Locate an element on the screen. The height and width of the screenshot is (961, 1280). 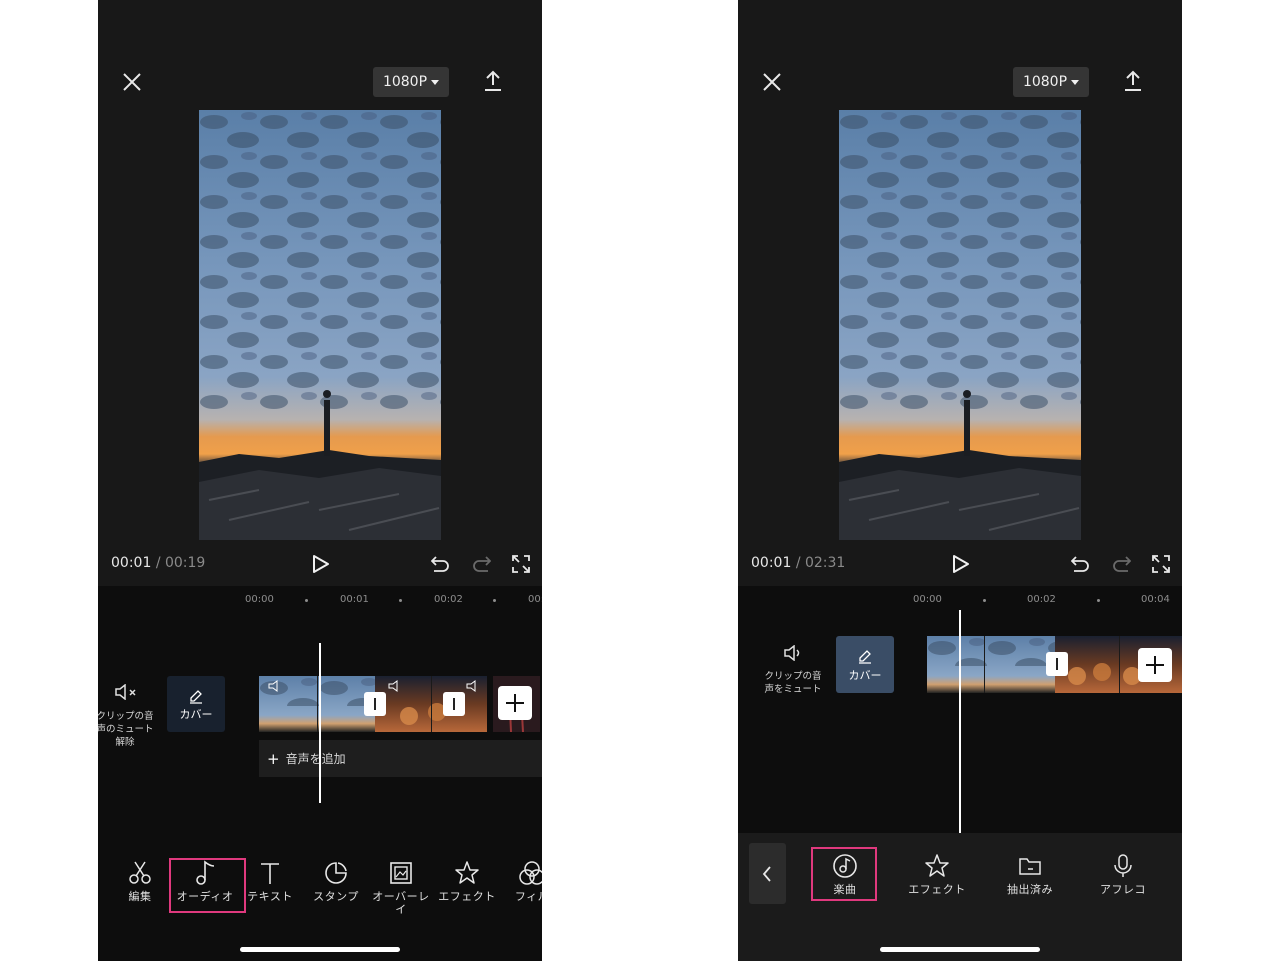
total-duration: 02:31 is located at coordinates (825, 563).